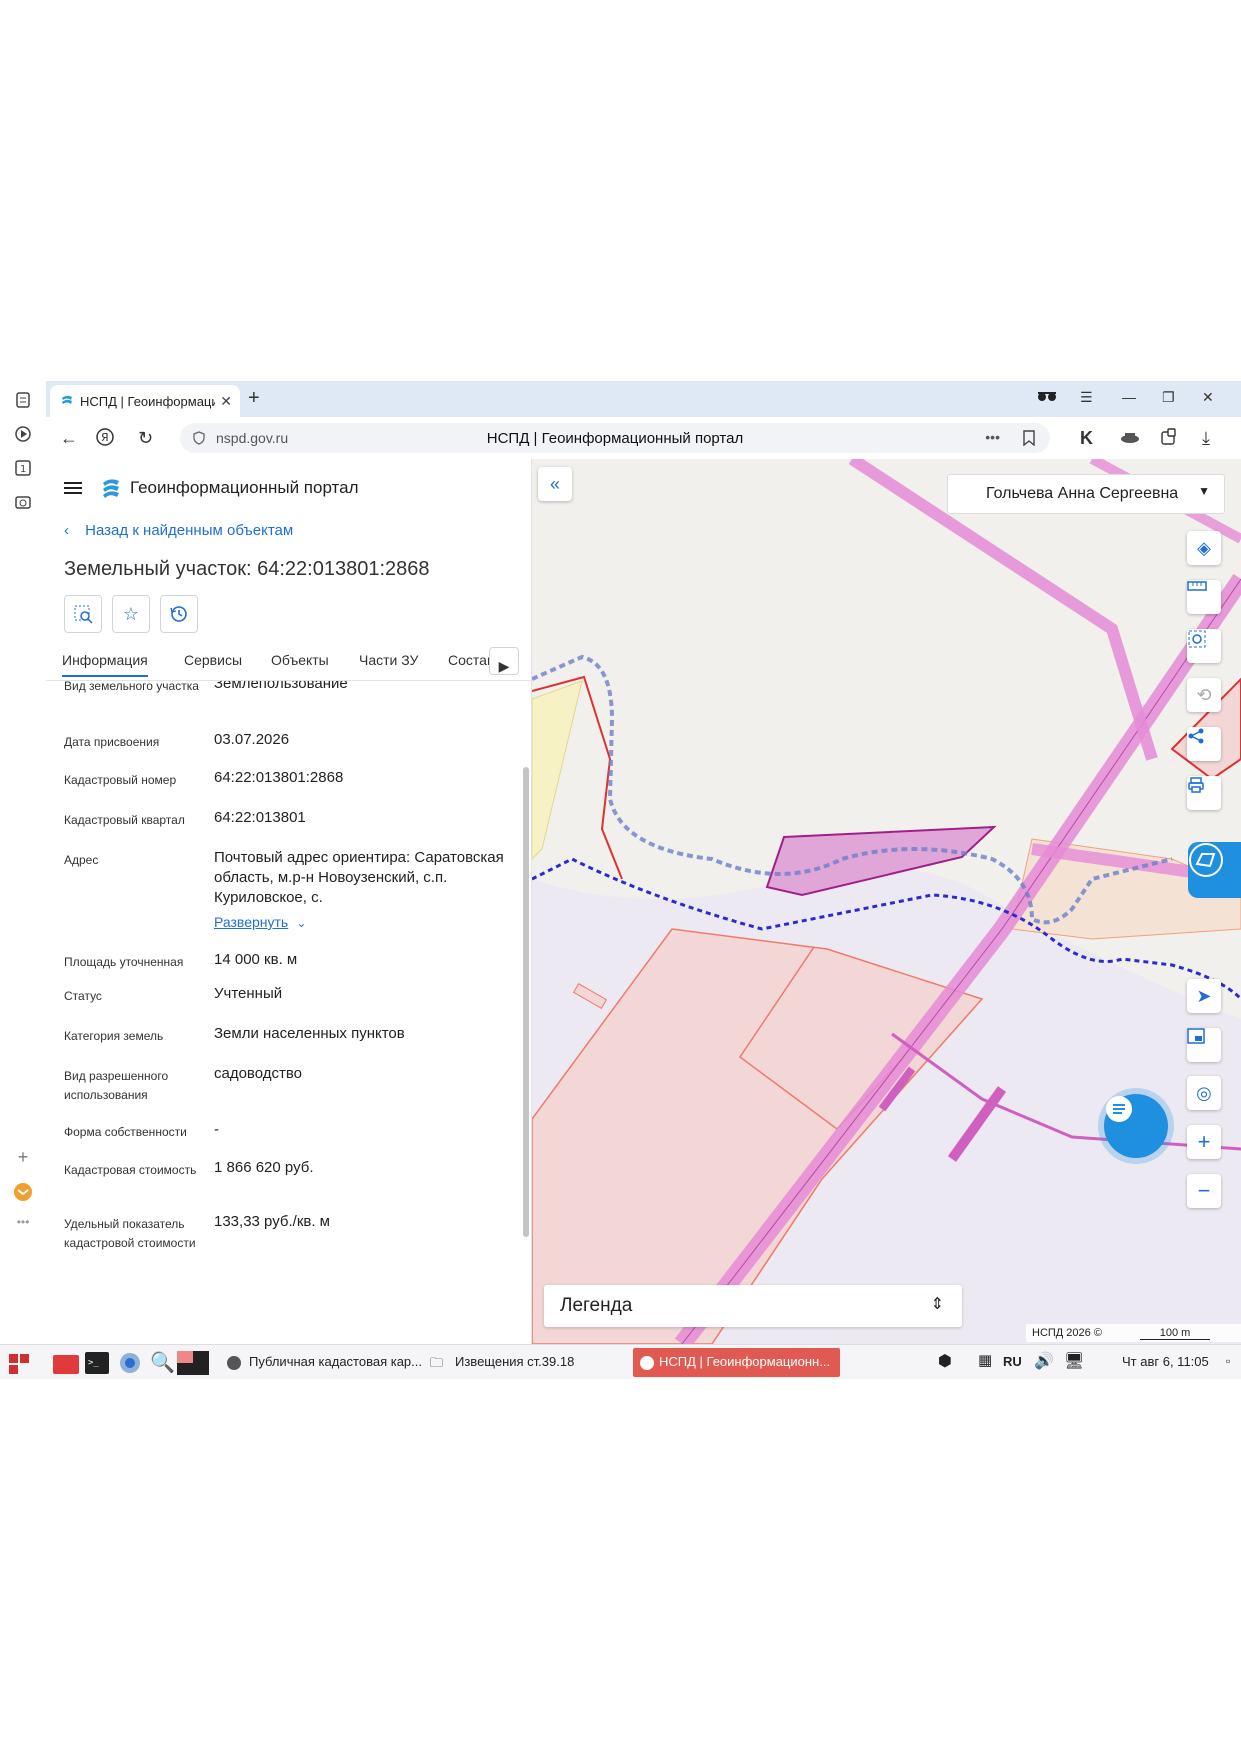  Describe the element at coordinates (226, 401) in the screenshot. I see `tab-close-icon: ✕` at that location.